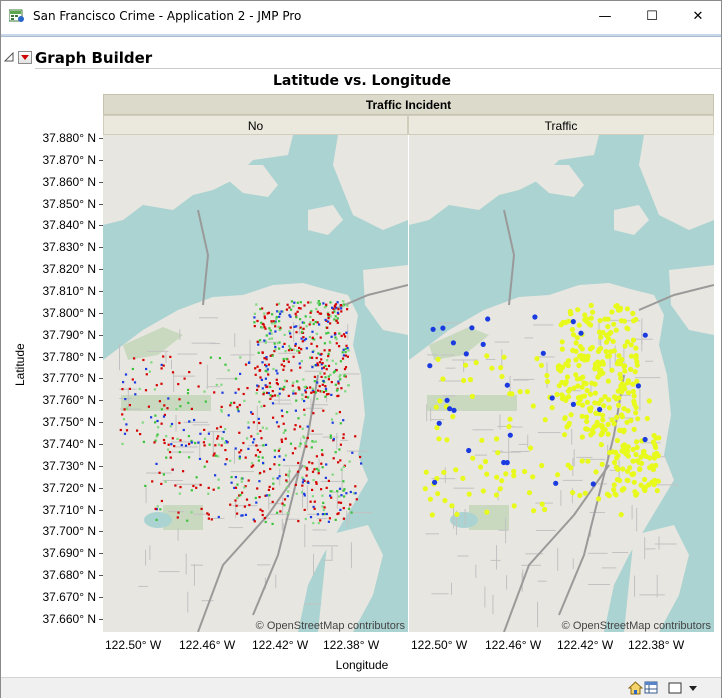 This screenshot has width=722, height=698. Describe the element at coordinates (693, 688) in the screenshot. I see `dropdown-arrow-icon` at that location.